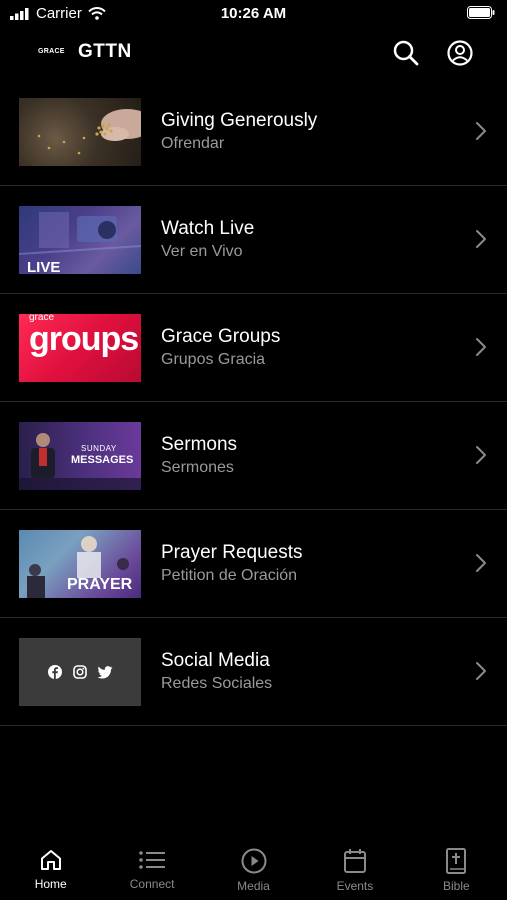 This screenshot has height=900, width=507. I want to click on item-text: Giving Generously Ofrendar, so click(239, 132).